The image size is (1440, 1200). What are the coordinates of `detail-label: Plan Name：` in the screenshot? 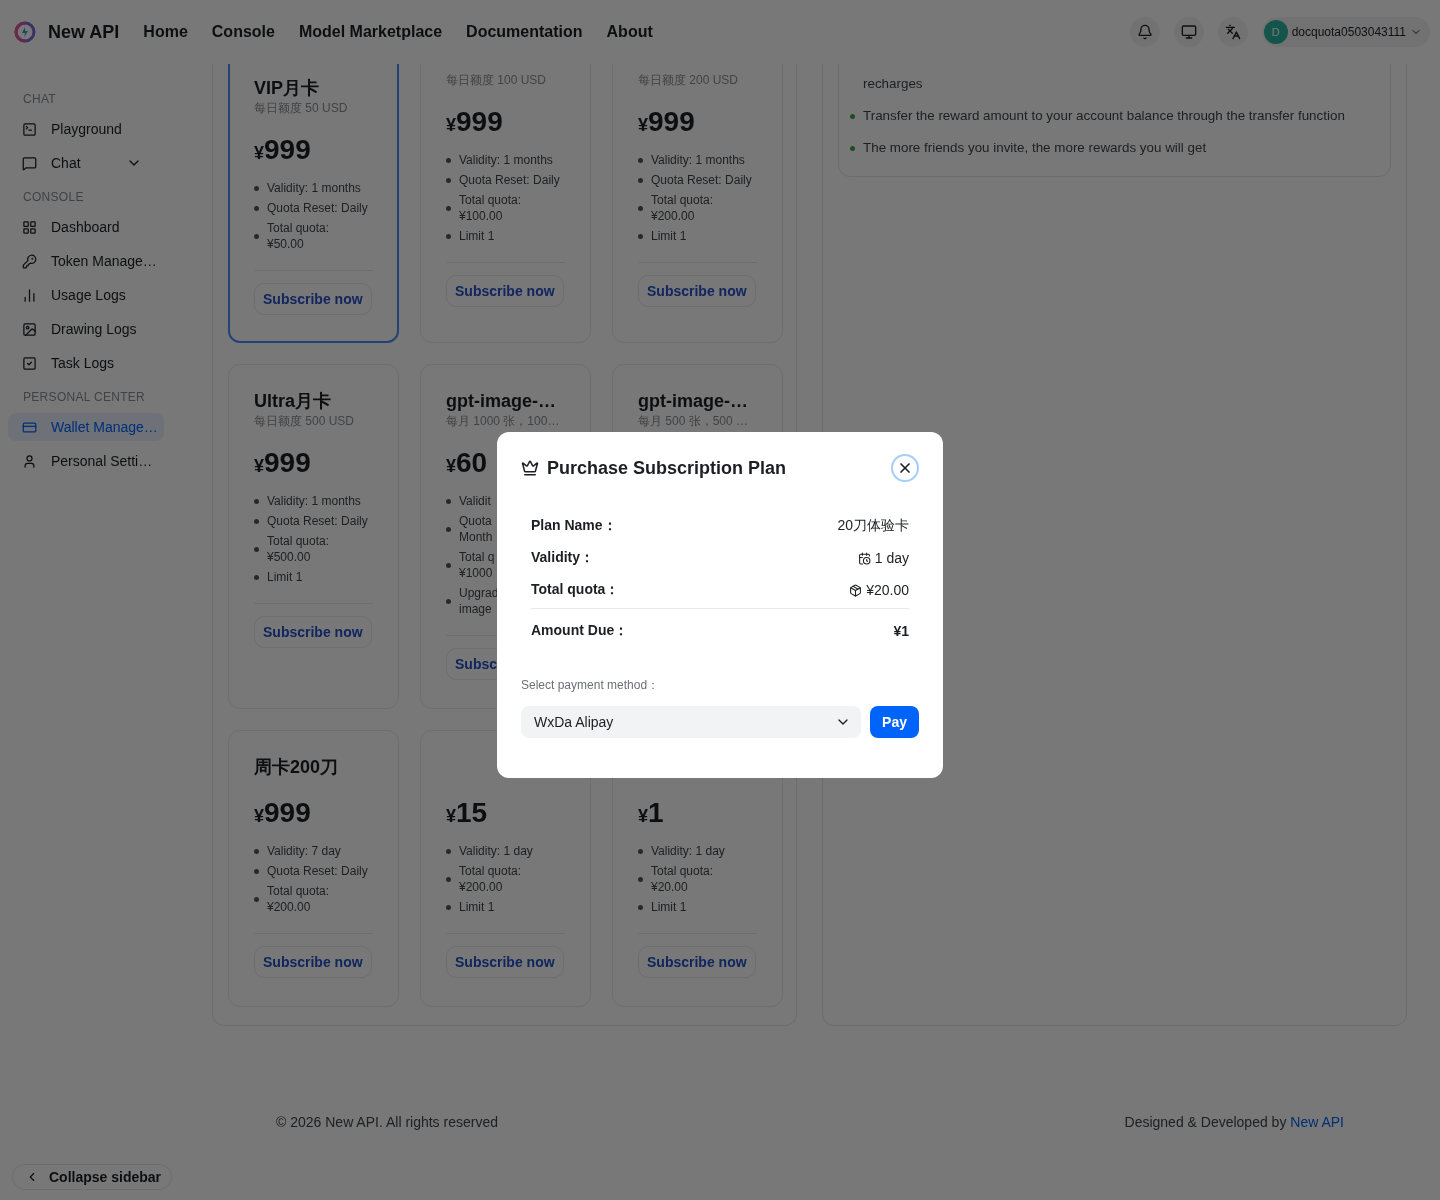 It's located at (574, 526).